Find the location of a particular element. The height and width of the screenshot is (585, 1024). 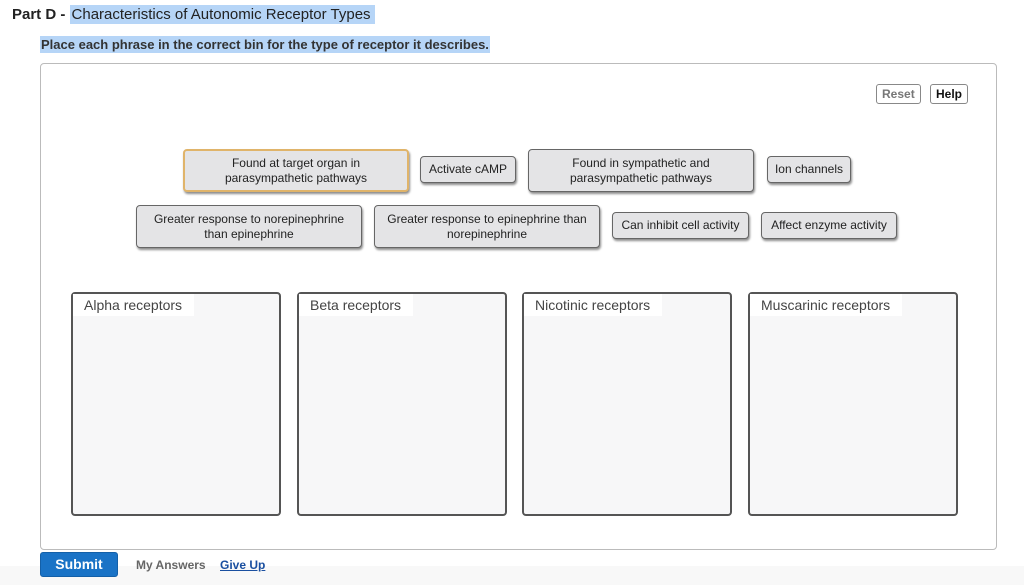

bin-muscarinic-receptors: Muscarinic receptors is located at coordinates (853, 404).